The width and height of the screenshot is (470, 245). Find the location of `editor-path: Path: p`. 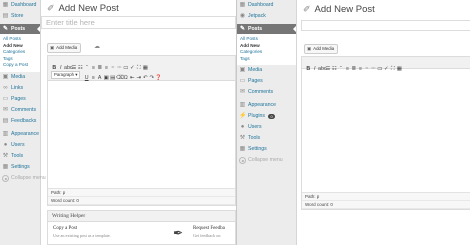

editor-path: Path: p is located at coordinates (386, 197).